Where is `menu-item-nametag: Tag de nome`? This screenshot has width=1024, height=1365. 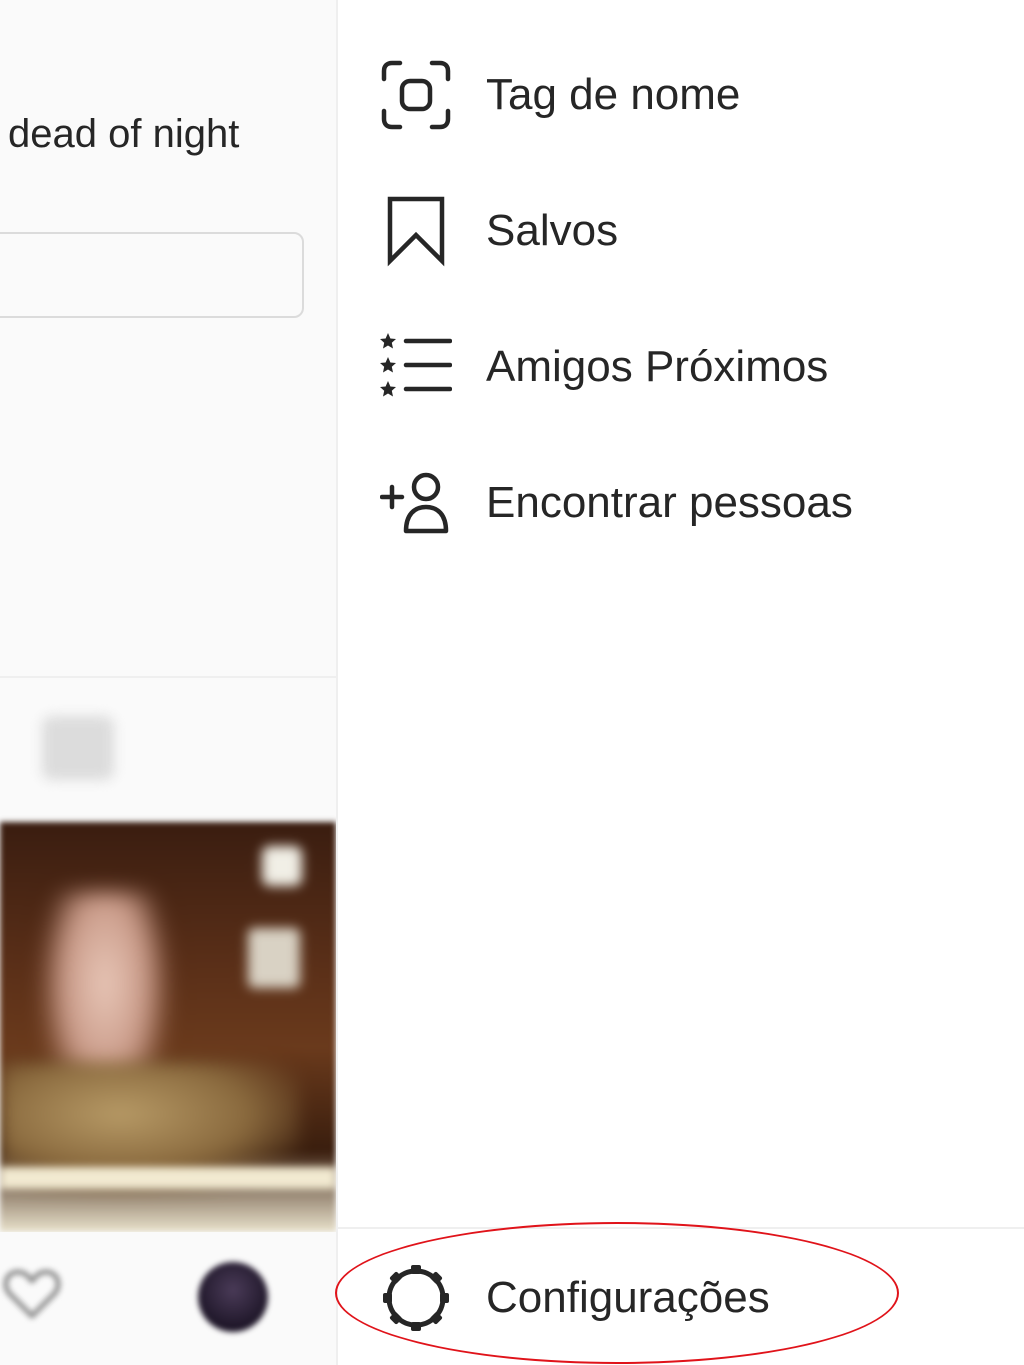
menu-item-nametag: Tag de nome is located at coordinates (688, 95).